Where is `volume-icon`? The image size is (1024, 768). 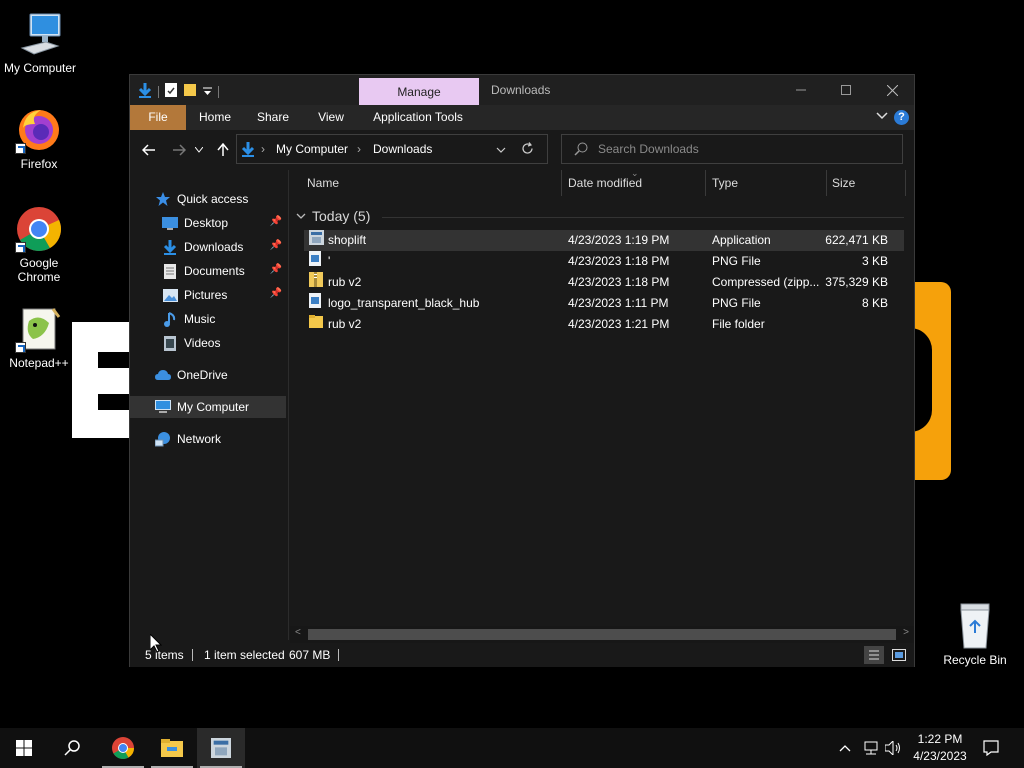
volume-icon is located at coordinates (893, 748).